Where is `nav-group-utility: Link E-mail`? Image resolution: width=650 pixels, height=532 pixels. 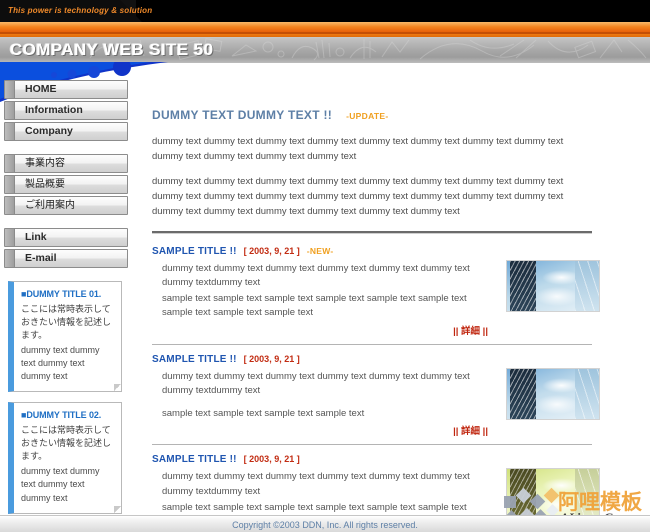
nav-group-utility: Link E-mail is located at coordinates (66, 248).